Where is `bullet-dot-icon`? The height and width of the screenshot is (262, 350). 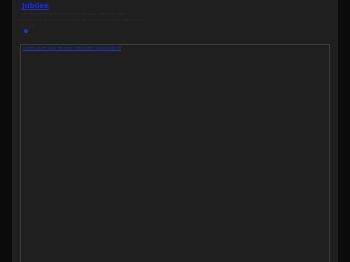 bullet-dot-icon is located at coordinates (26, 31).